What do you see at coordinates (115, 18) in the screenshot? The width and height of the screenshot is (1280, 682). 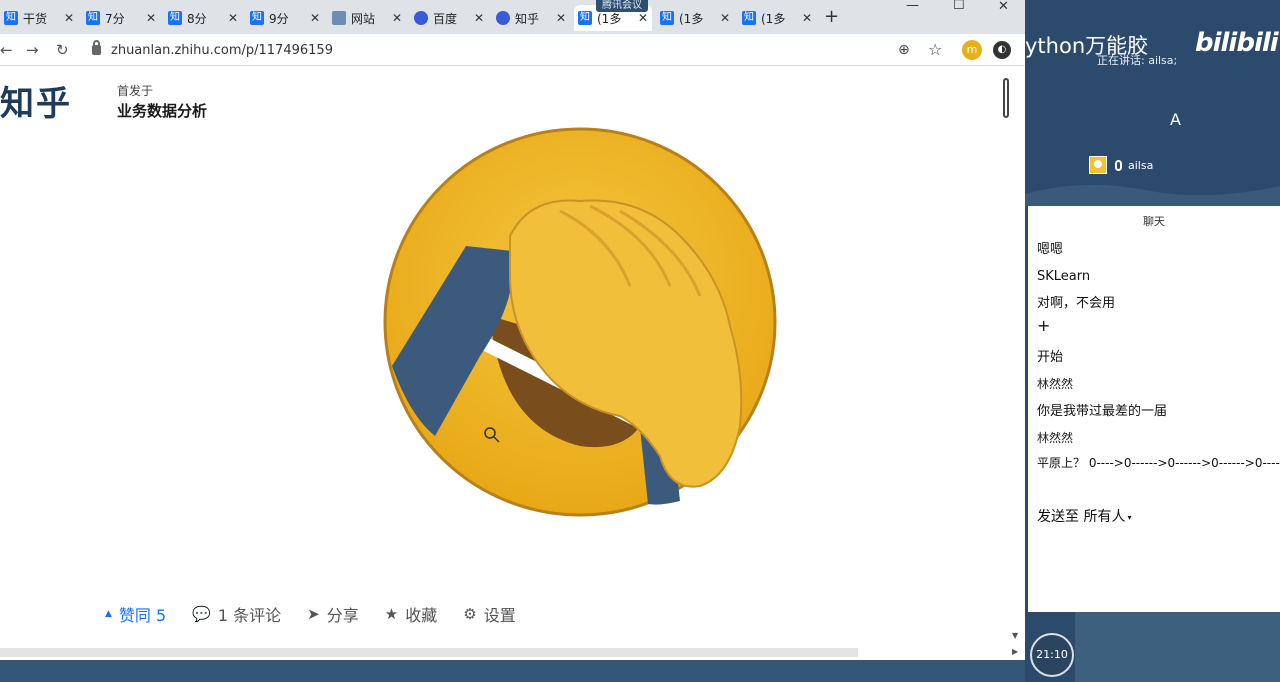 I see `tab-label: 7分` at bounding box center [115, 18].